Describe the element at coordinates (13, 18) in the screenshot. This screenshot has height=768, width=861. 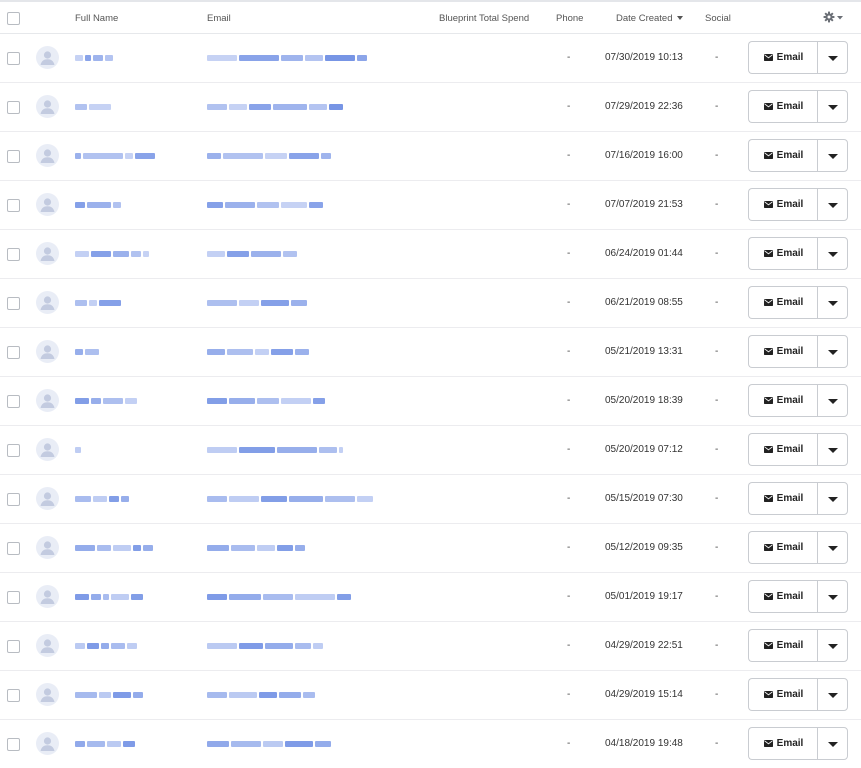
I see `select-all-checkbox` at that location.